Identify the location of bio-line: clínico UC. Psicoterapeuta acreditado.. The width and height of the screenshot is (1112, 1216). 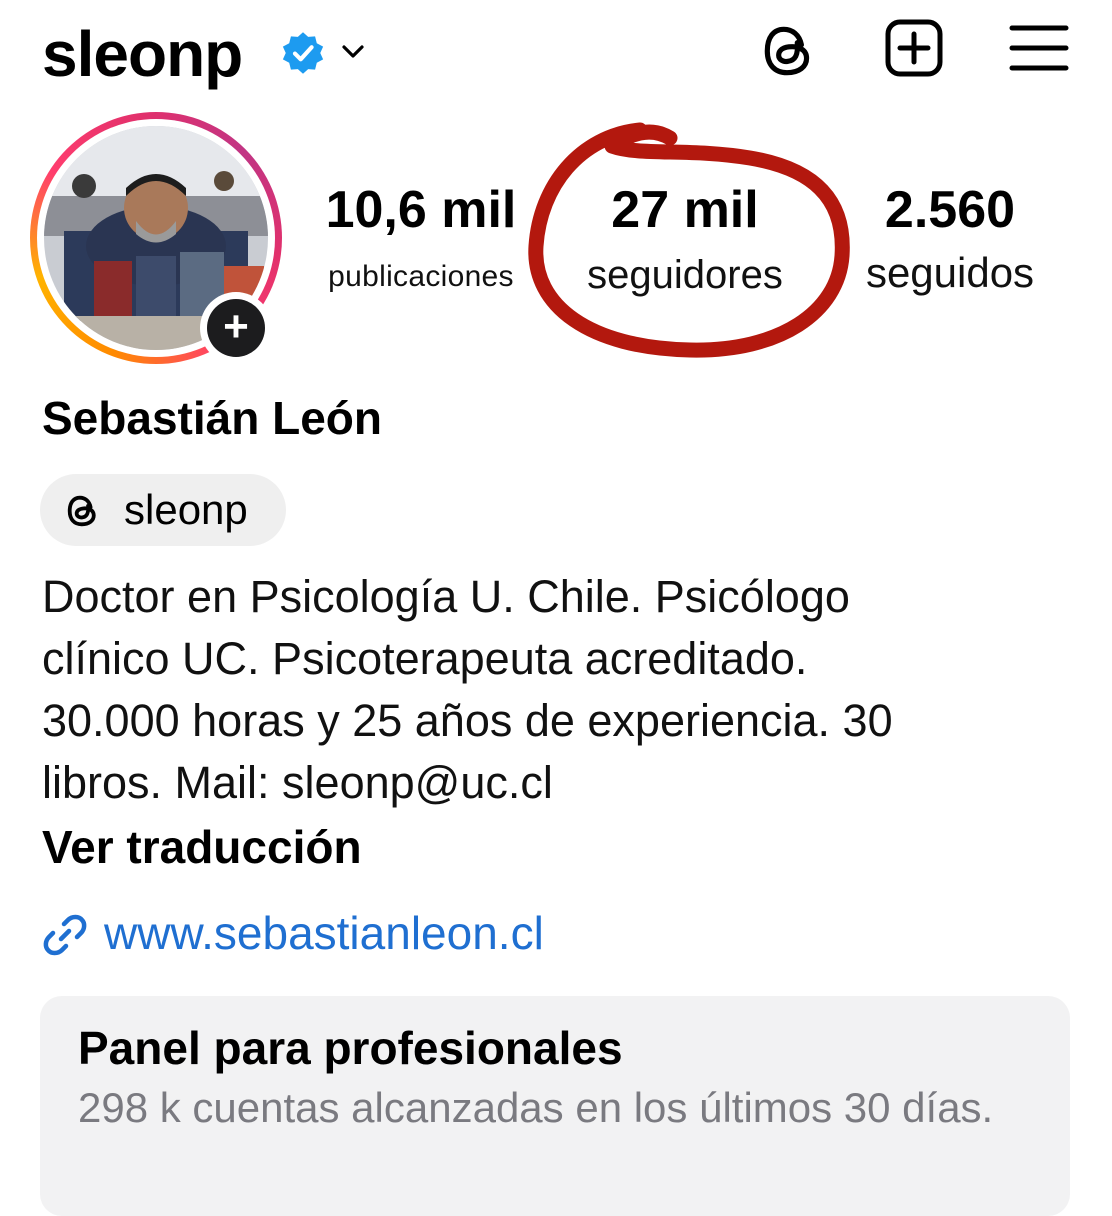
(425, 658).